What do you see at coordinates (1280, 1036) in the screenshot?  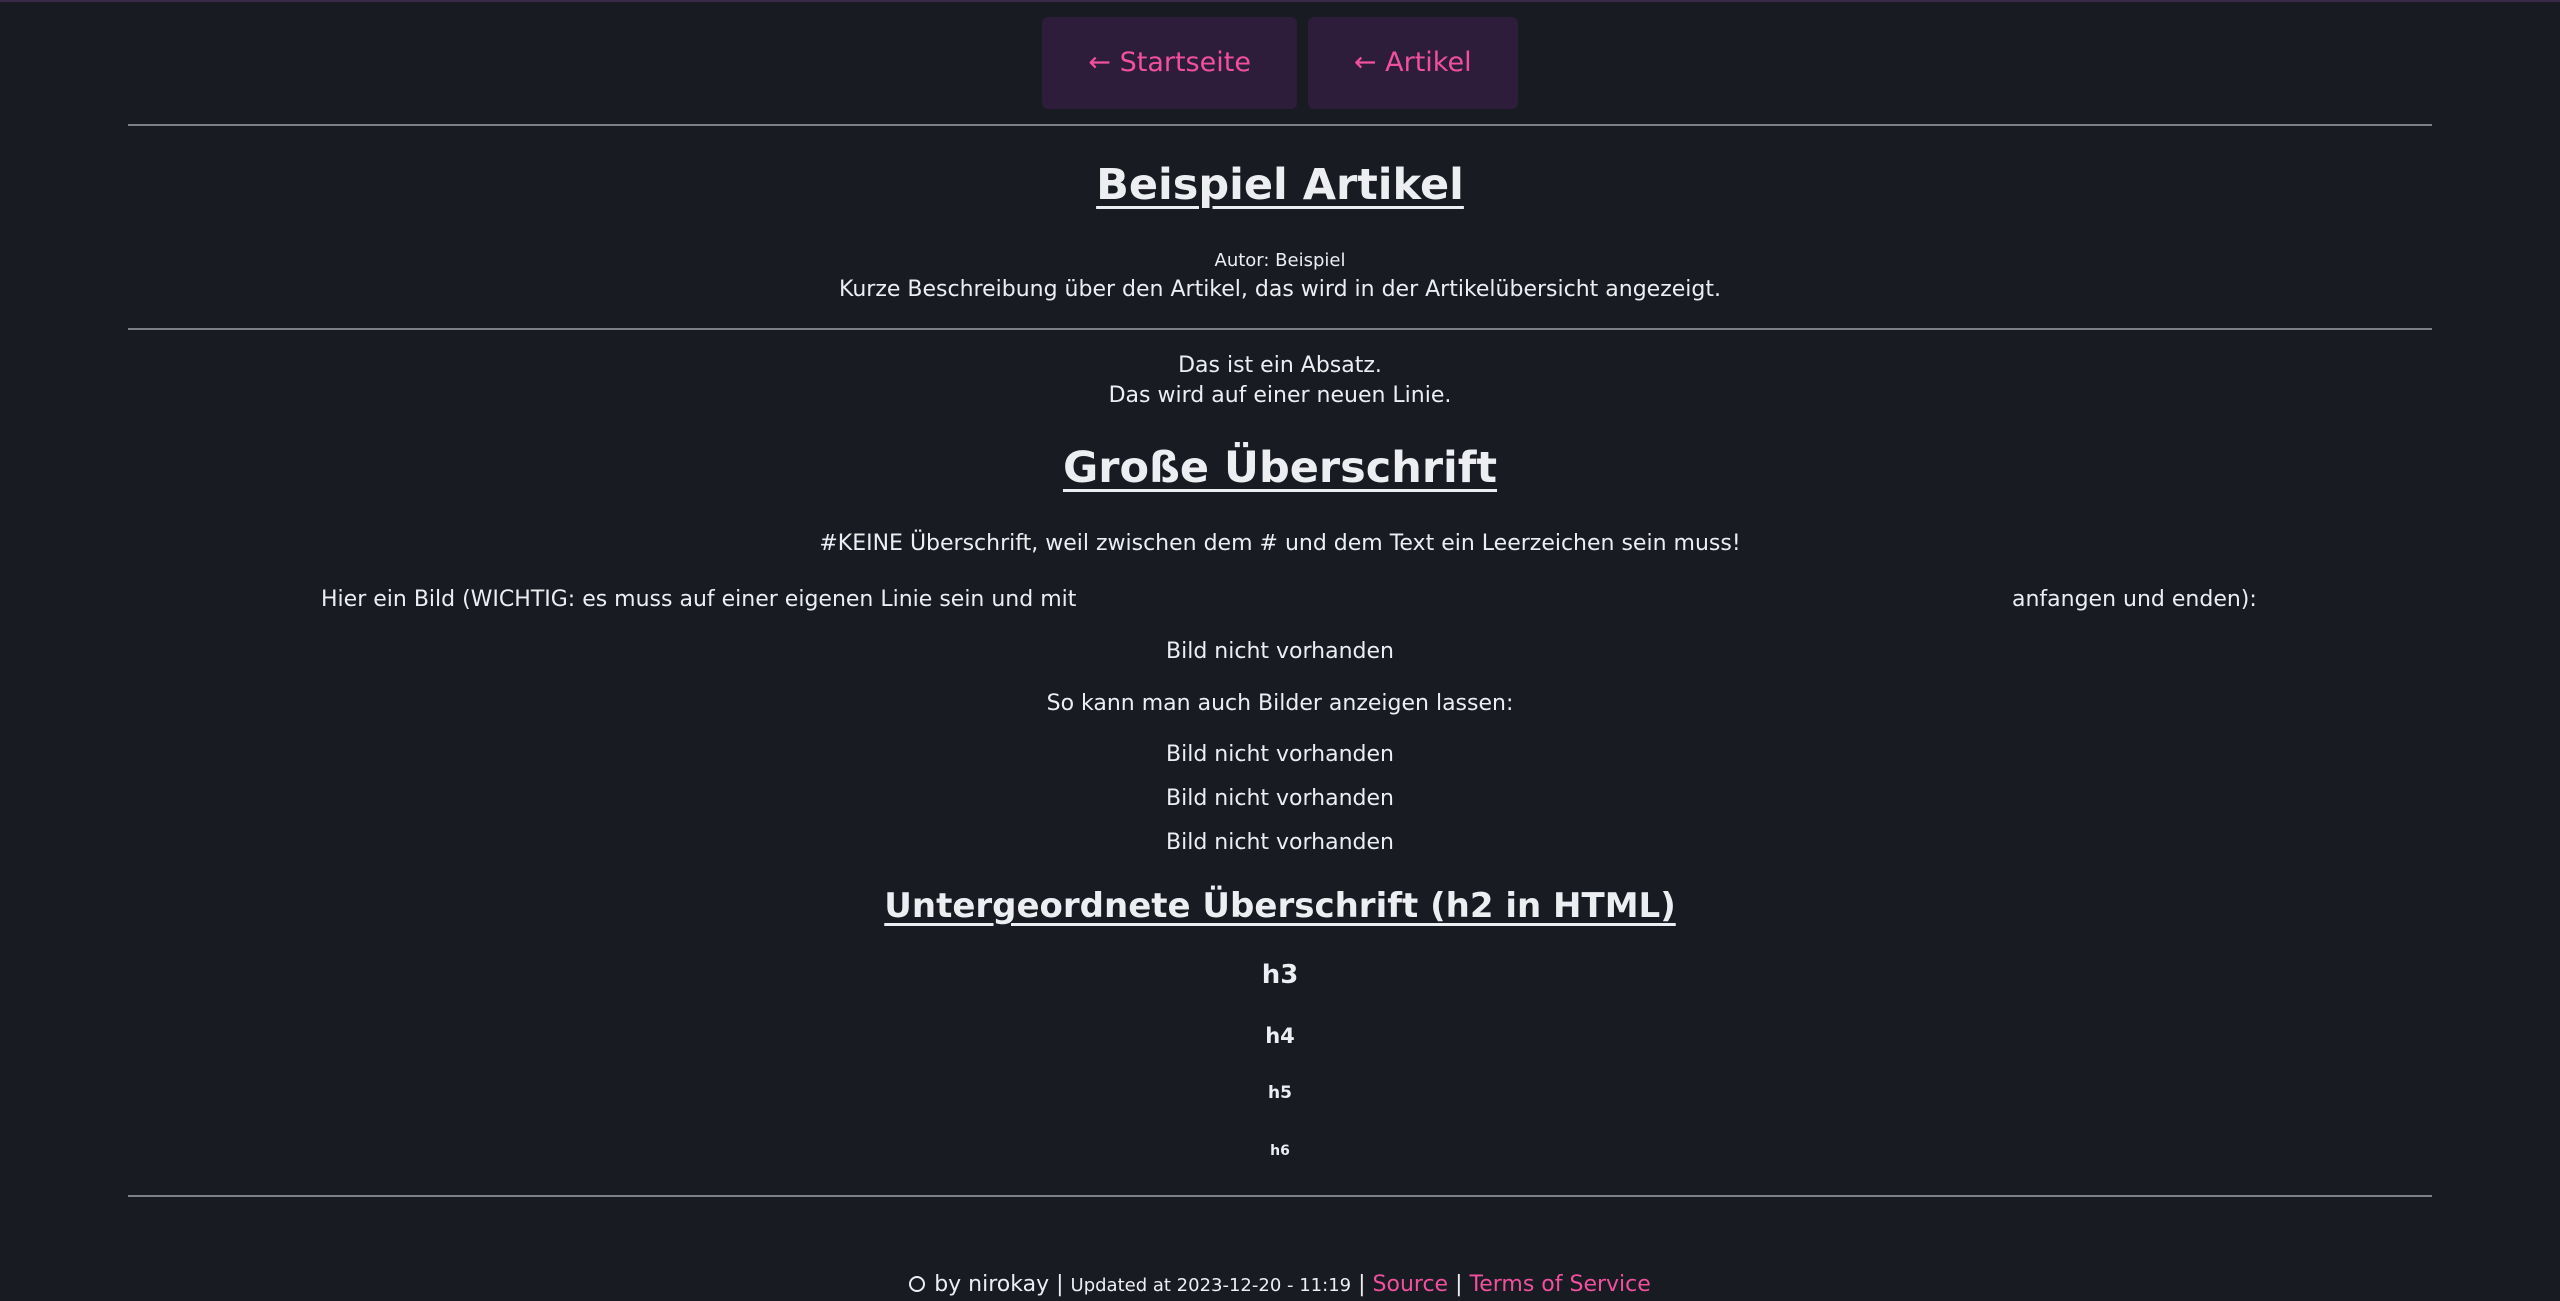 I see `heading-h4: h4` at bounding box center [1280, 1036].